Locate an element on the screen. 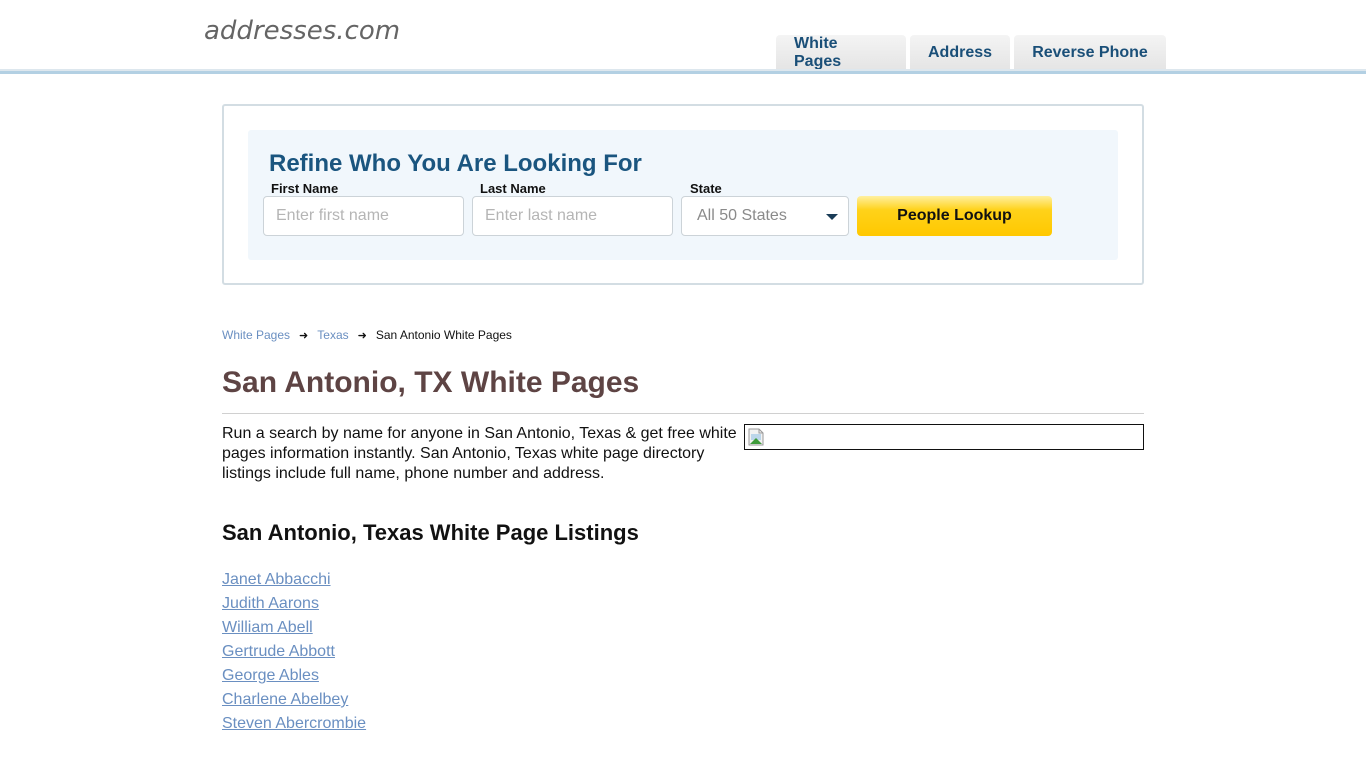  page-title: San Antonio, TX White Pages is located at coordinates (431, 382).